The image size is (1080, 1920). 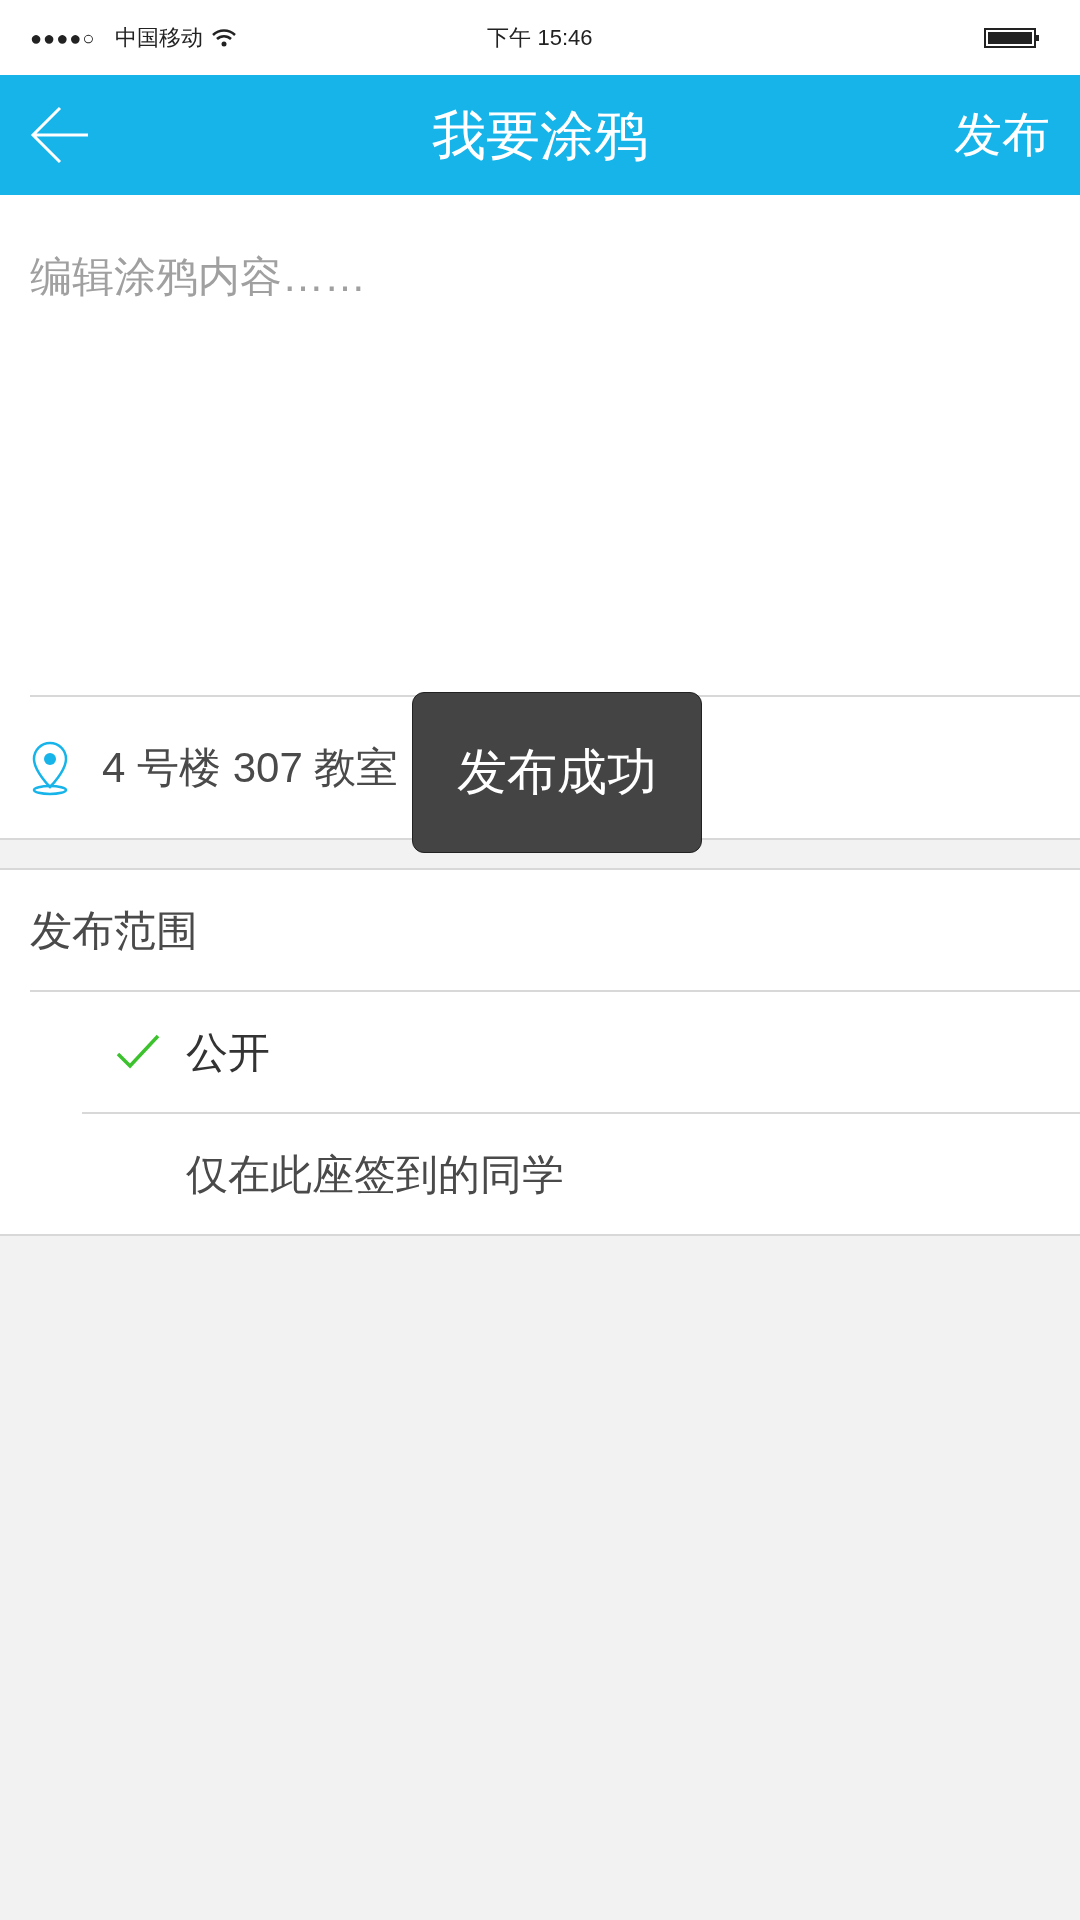 What do you see at coordinates (138, 1052) in the screenshot?
I see `checkmark-icon` at bounding box center [138, 1052].